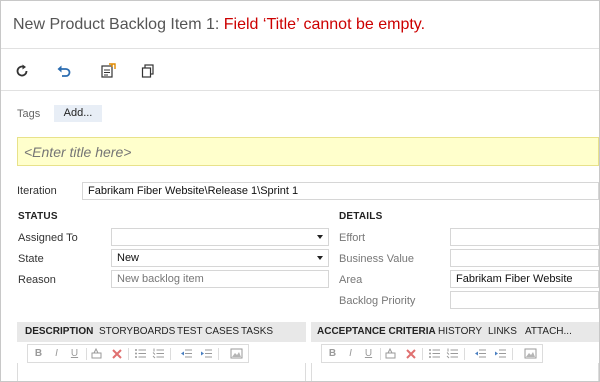 This screenshot has width=600, height=382. I want to click on tab-storyboards: STORYBOARDS, so click(137, 331).